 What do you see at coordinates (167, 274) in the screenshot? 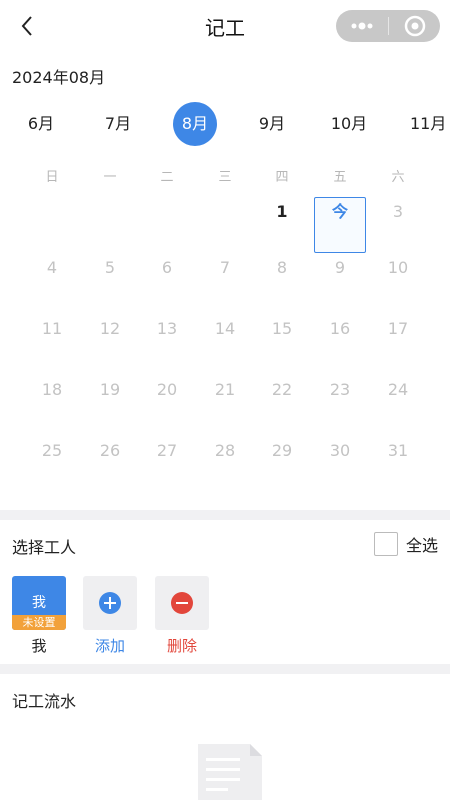
I see `calendar-day-6: 6` at bounding box center [167, 274].